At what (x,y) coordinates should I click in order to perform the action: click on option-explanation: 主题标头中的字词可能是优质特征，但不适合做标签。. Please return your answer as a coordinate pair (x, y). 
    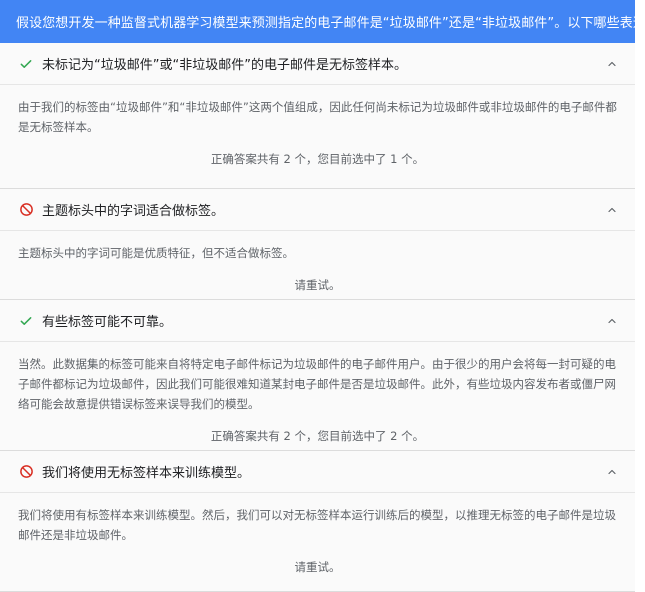
    Looking at the image, I should click on (156, 253).